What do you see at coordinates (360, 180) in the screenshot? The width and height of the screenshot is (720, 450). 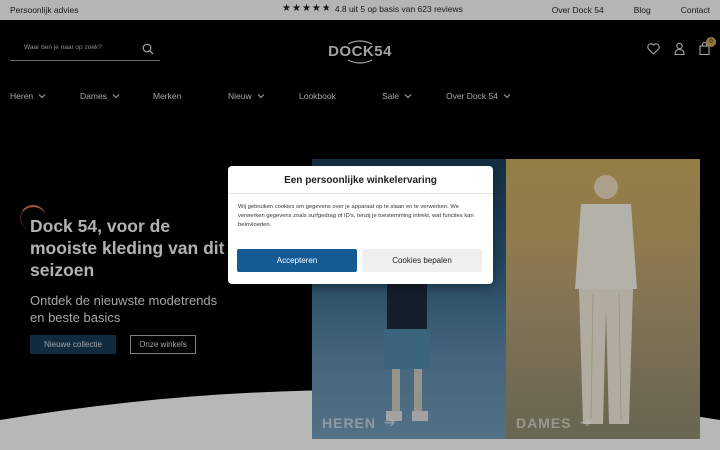 I see `modal-title: Een persoonlijke winkelervaring` at bounding box center [360, 180].